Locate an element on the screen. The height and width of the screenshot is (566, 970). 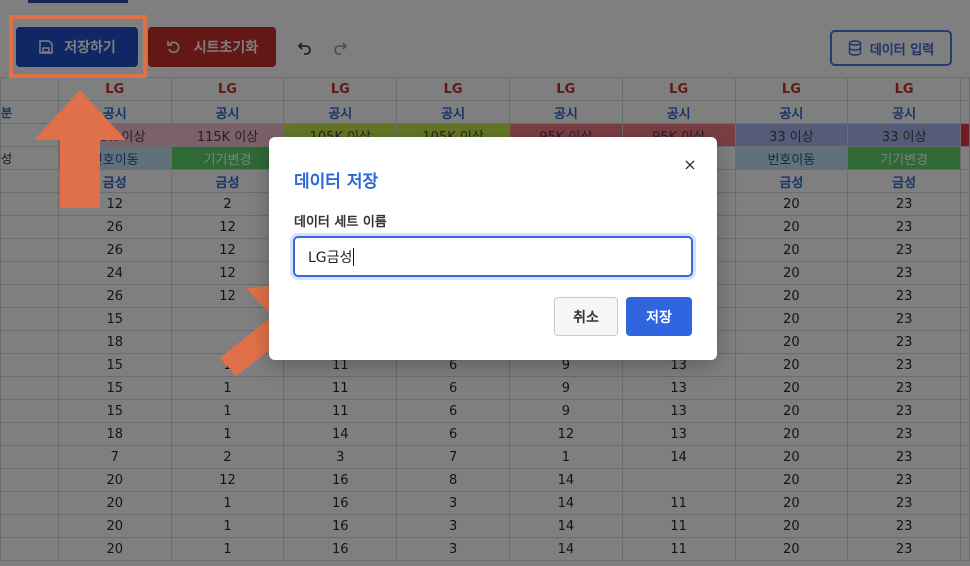
cancel-button: 취소 is located at coordinates (586, 316).